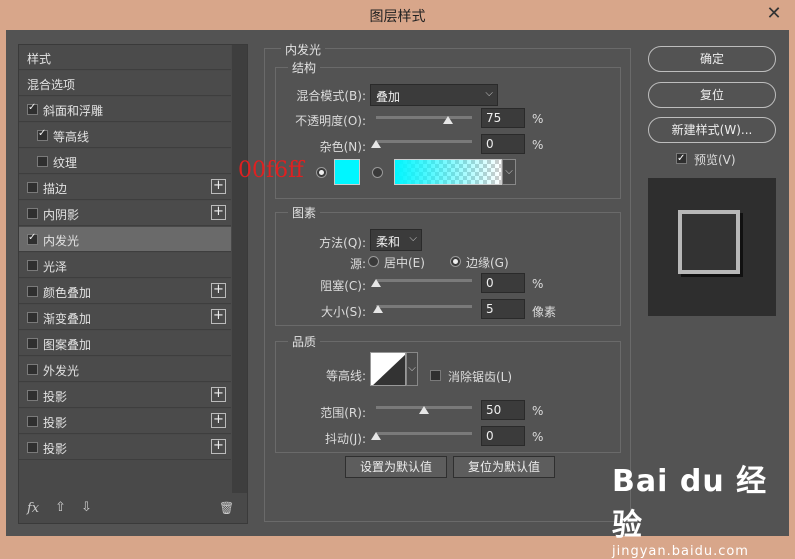 The image size is (795, 559). What do you see at coordinates (487, 263) in the screenshot?
I see `edge-label: 边缘(G)` at bounding box center [487, 263].